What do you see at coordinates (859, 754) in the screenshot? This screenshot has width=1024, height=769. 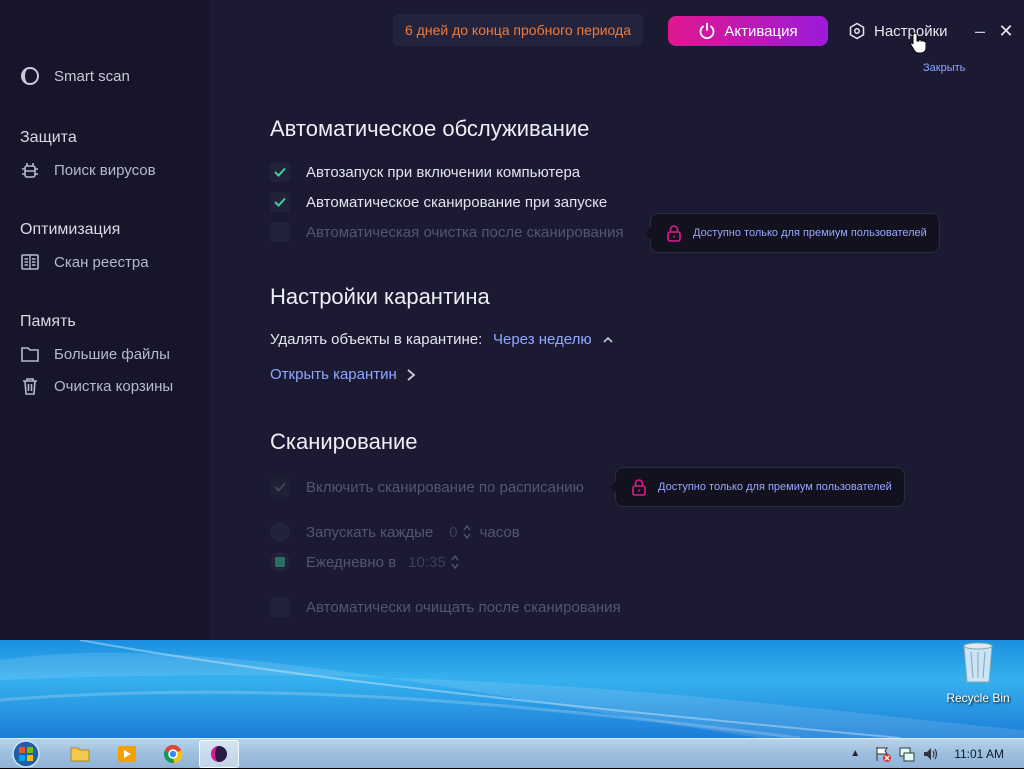 I see `show-hidden-icons-icon: ▲` at bounding box center [859, 754].